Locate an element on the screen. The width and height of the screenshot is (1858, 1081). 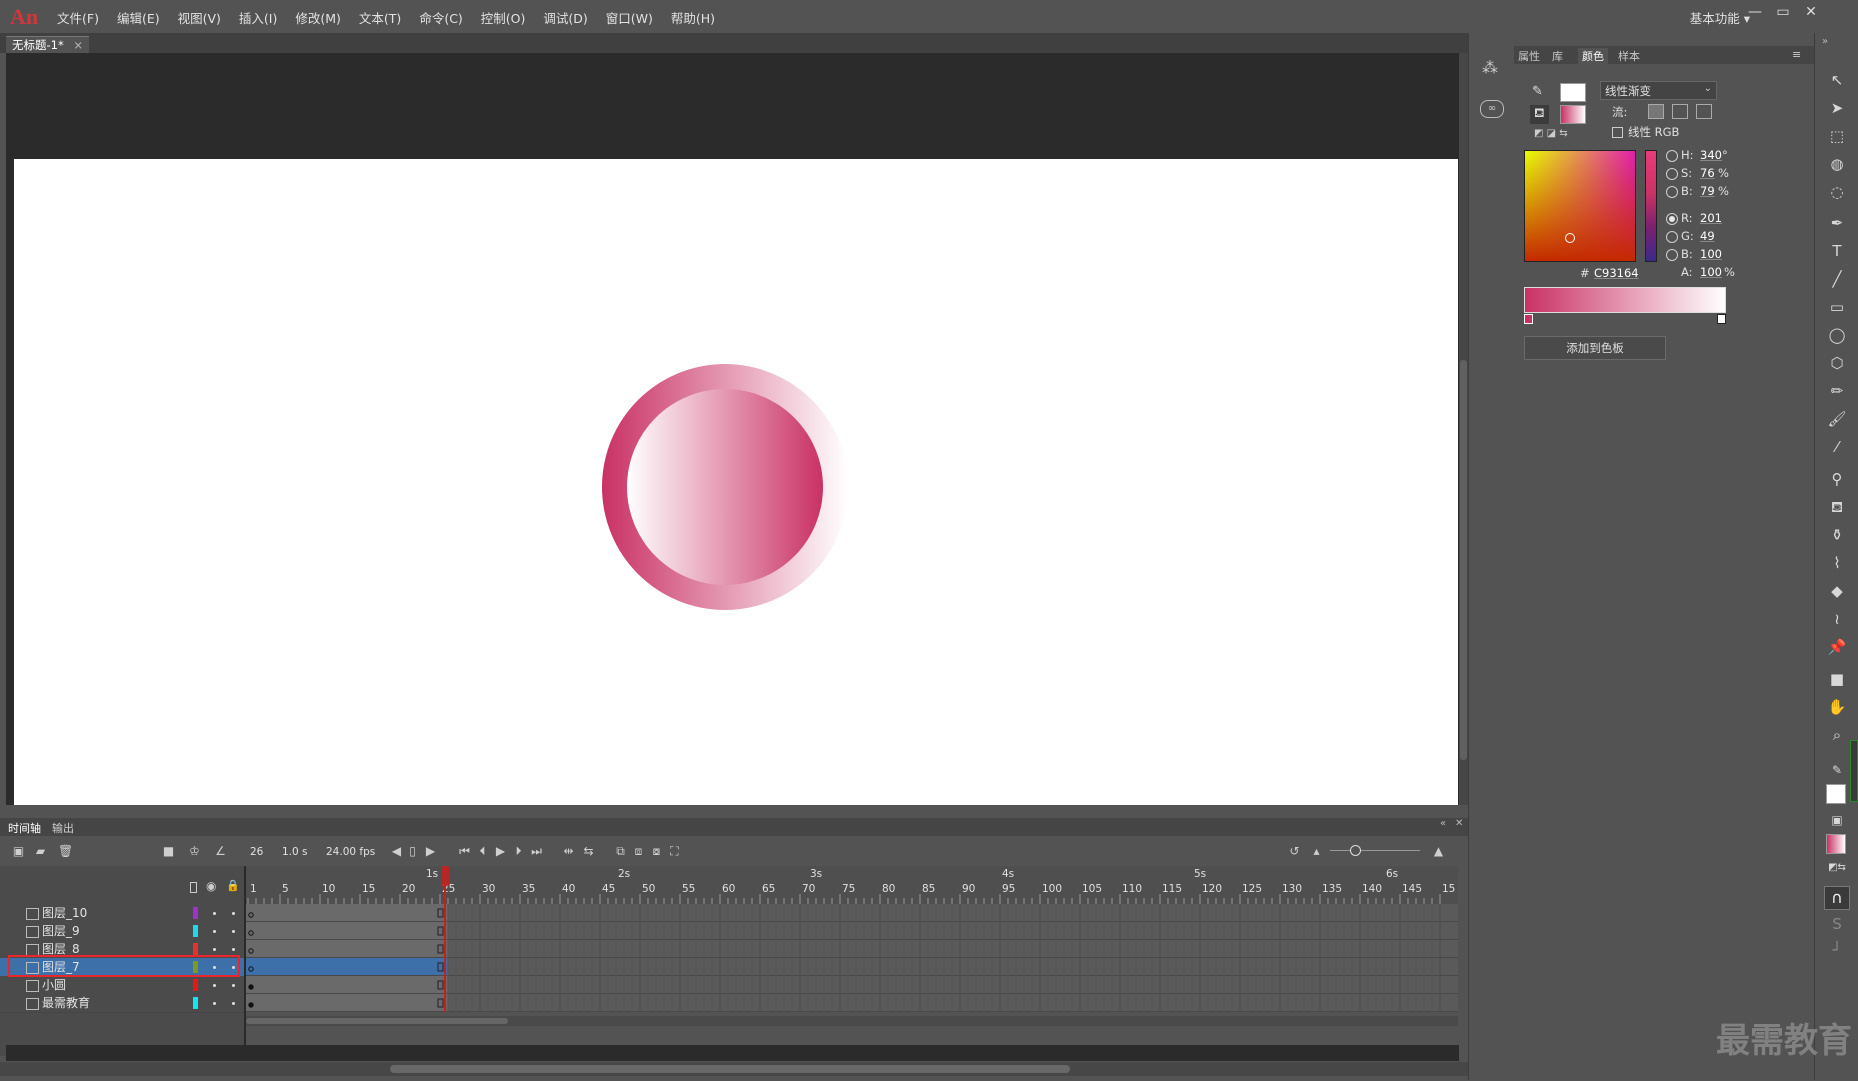
cc-libraries-icon: ∞ is located at coordinates (1492, 109).